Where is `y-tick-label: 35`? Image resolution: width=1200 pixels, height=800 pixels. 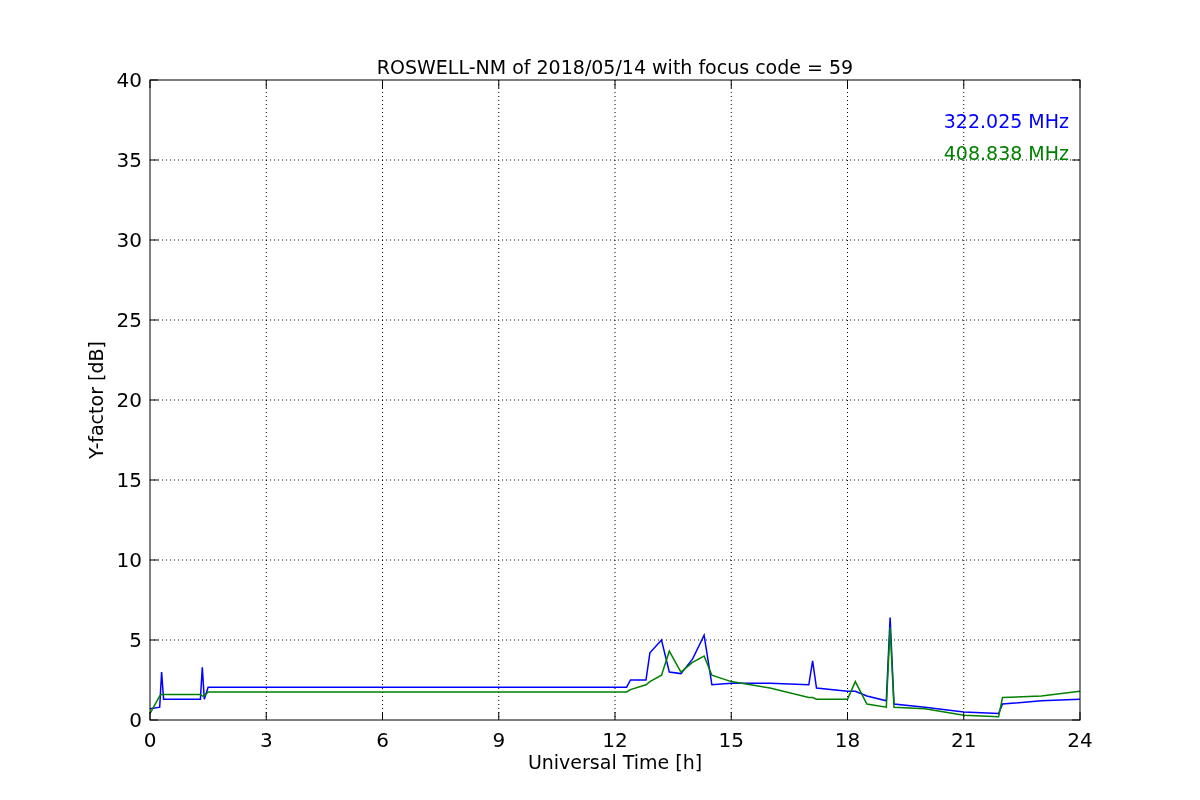 y-tick-label: 35 is located at coordinates (129, 160).